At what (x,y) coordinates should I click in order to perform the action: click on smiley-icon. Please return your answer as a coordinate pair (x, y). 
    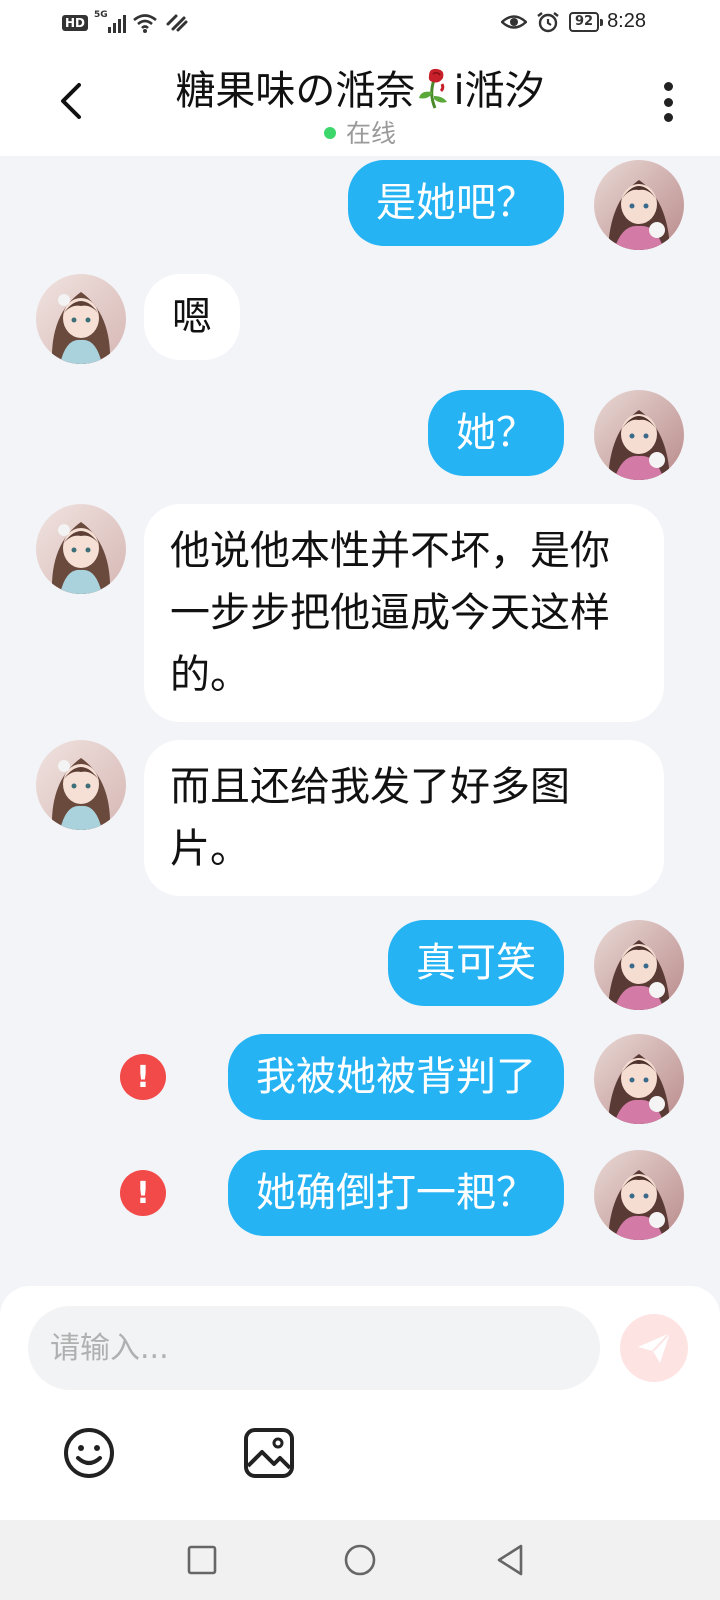
    Looking at the image, I should click on (89, 1453).